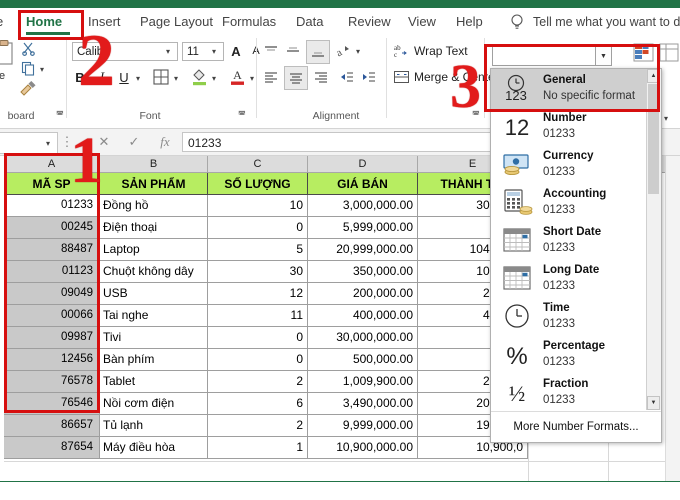 The image size is (680, 500). What do you see at coordinates (237, 76) in the screenshot?
I see `font-color-icon: A` at bounding box center [237, 76].